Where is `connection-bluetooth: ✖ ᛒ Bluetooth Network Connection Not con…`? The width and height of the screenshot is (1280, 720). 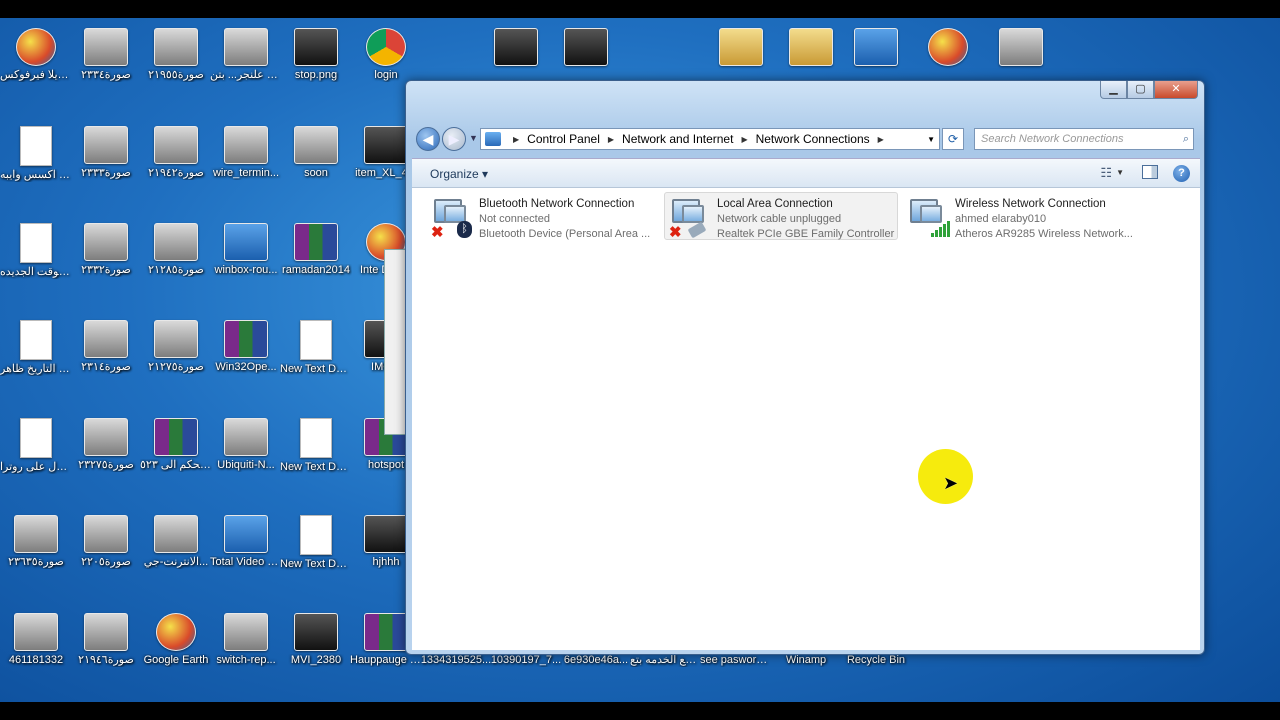
connection-bluetooth: ✖ ᛒ Bluetooth Network Connection Not con… is located at coordinates (544, 216).